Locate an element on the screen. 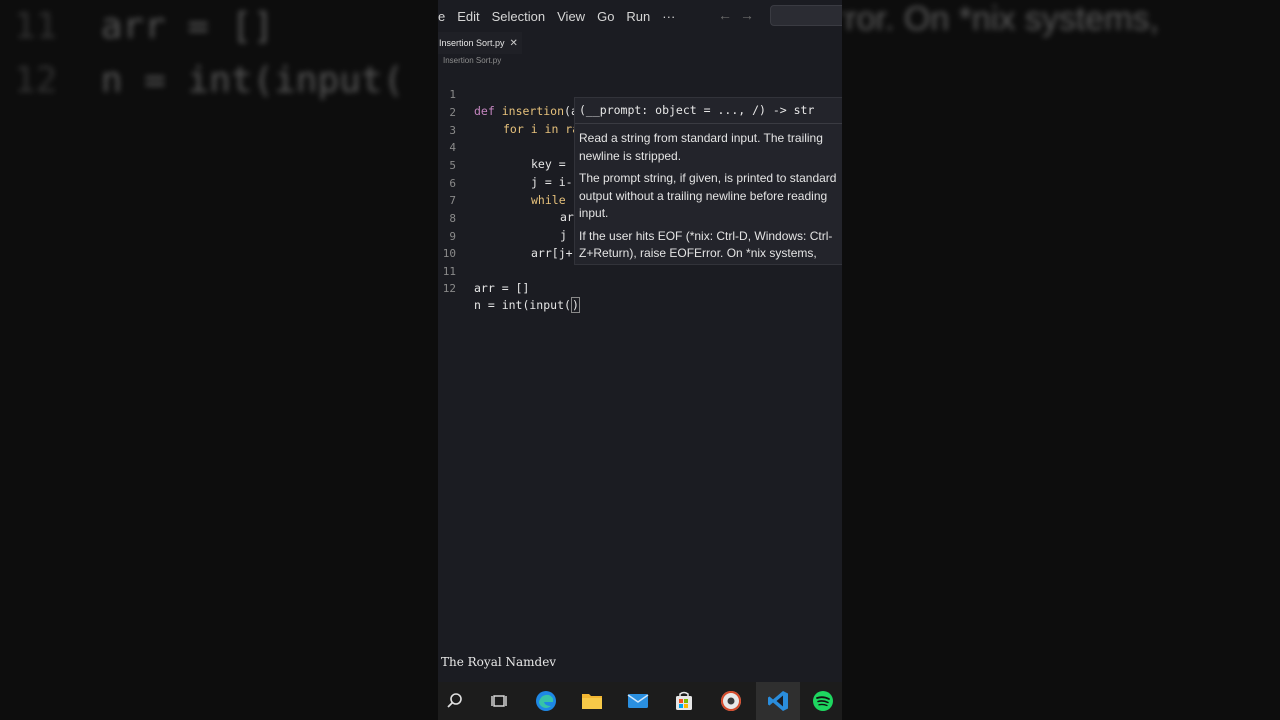 Image resolution: width=1280 pixels, height=720 pixels. backdrop-line-number: 11 is located at coordinates (36, 26).